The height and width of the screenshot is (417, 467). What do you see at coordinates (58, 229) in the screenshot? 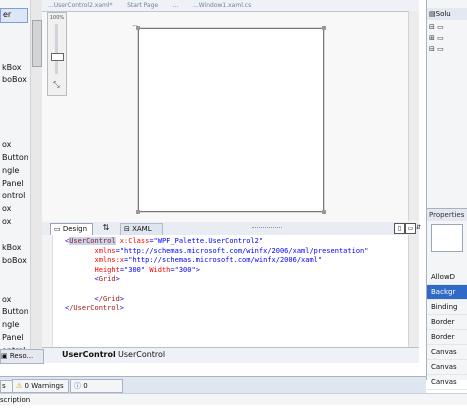
I see `design-icon: ▭` at bounding box center [58, 229].